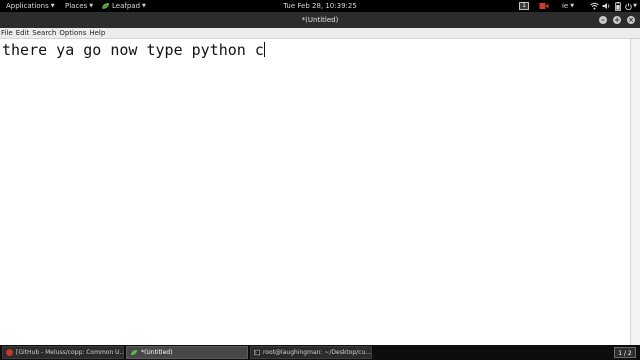 The height and width of the screenshot is (360, 640). I want to click on maximize-button: +, so click(617, 20).